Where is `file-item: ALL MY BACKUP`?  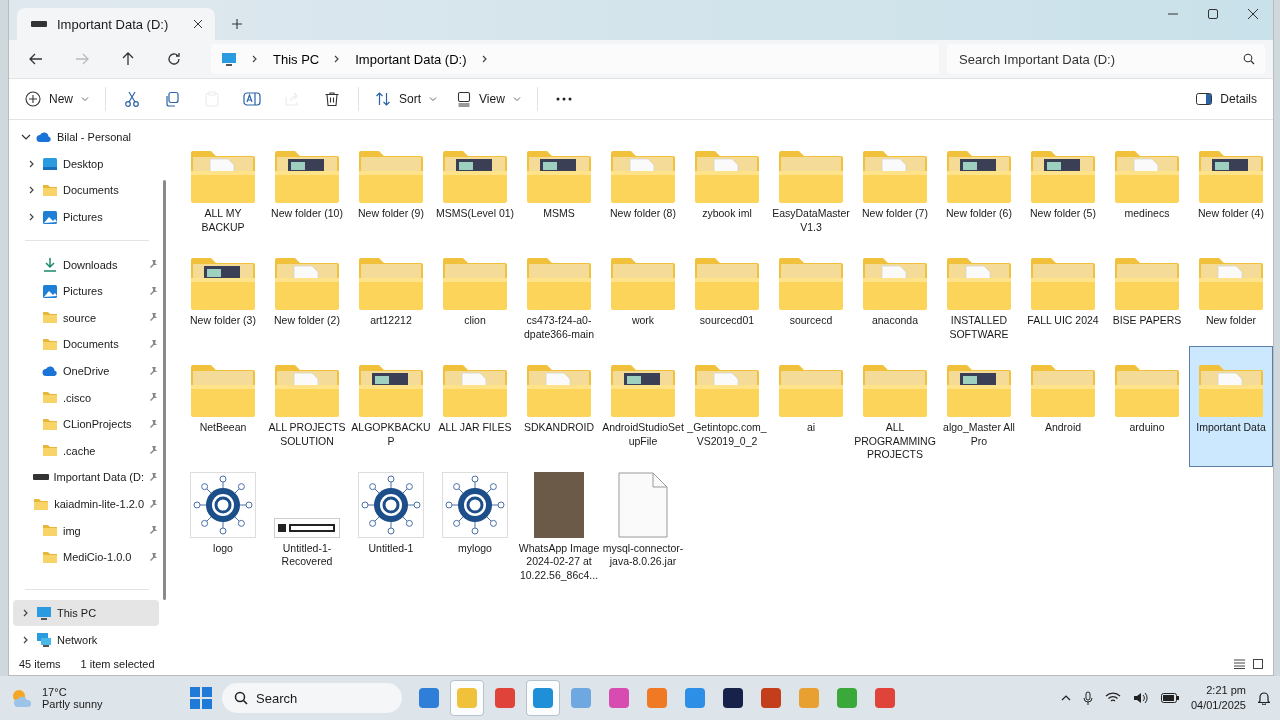 file-item: ALL MY BACKUP is located at coordinates (223, 185).